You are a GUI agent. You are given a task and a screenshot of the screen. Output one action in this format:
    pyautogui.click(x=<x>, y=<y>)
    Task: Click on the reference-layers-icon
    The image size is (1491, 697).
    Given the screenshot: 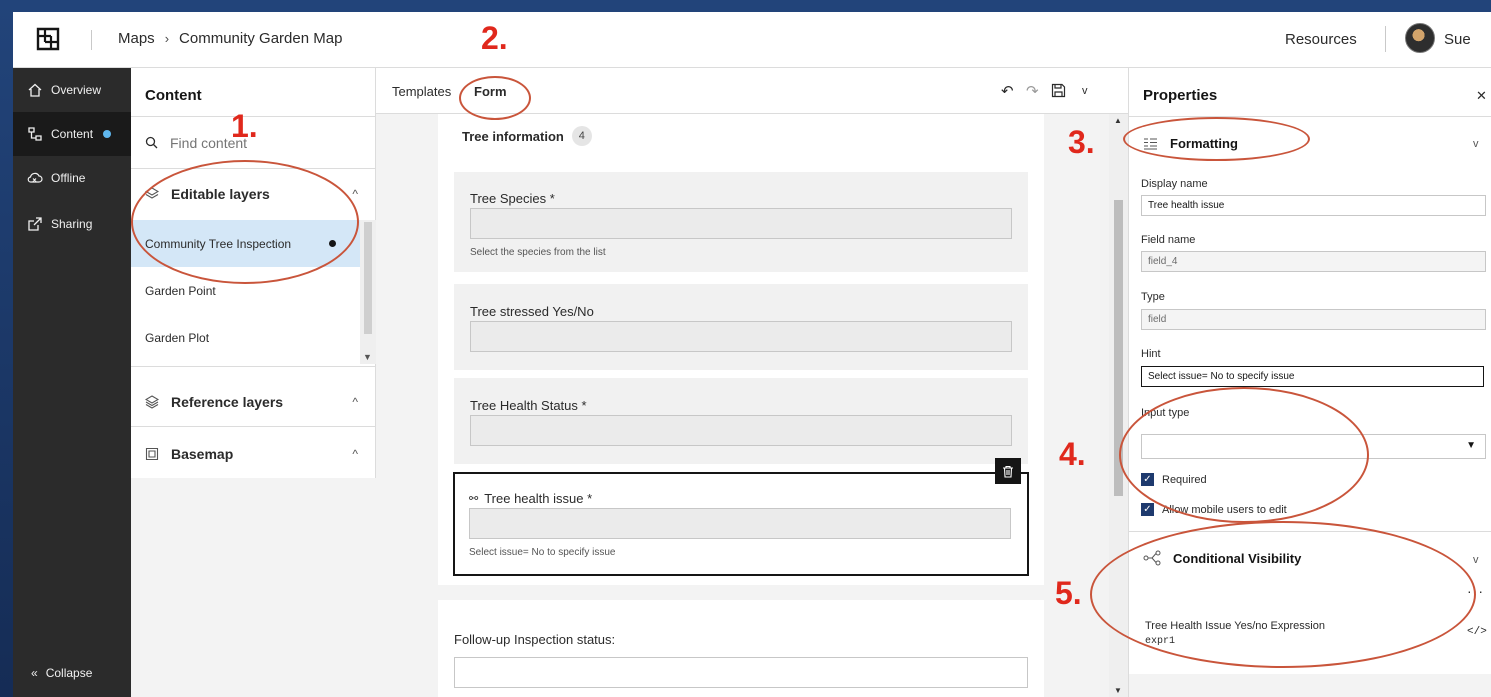 What is the action you would take?
    pyautogui.click(x=152, y=402)
    